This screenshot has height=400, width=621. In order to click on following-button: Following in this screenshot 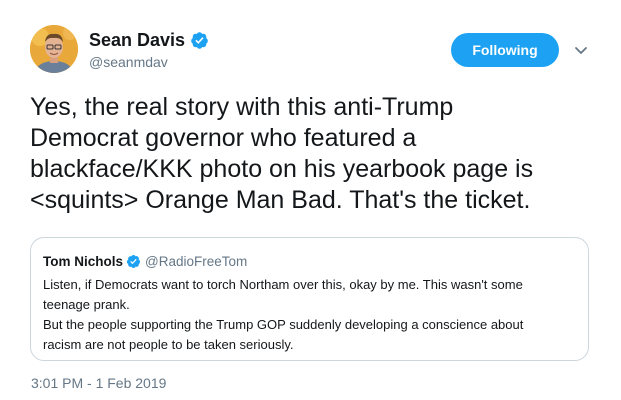, I will do `click(505, 50)`.